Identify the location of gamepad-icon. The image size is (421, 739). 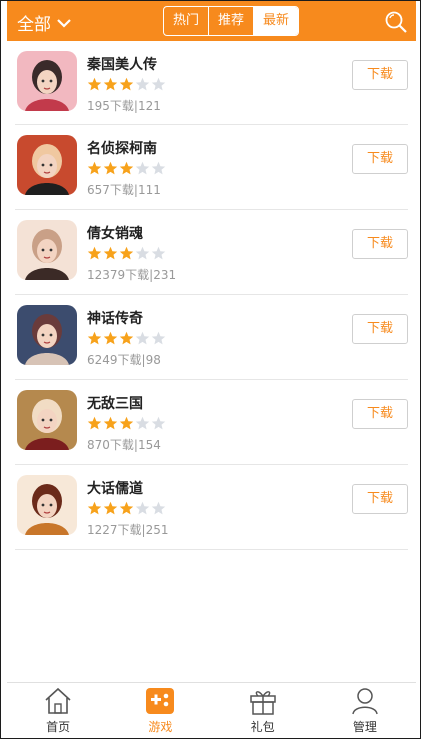
(160, 701).